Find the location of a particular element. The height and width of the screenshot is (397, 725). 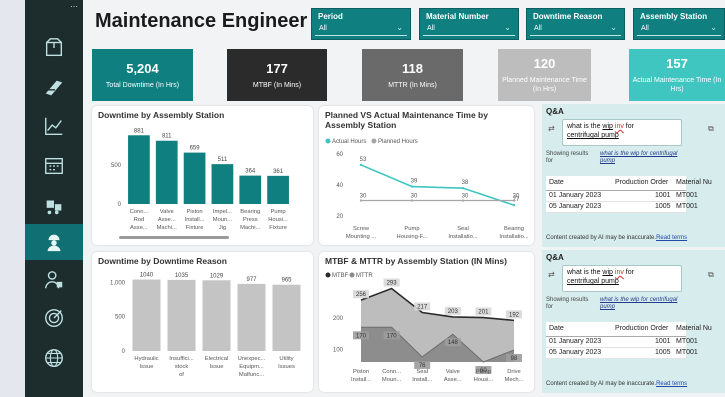

downtime-reason-slicer: Downtime Reason All ⌄ is located at coordinates (575, 24).